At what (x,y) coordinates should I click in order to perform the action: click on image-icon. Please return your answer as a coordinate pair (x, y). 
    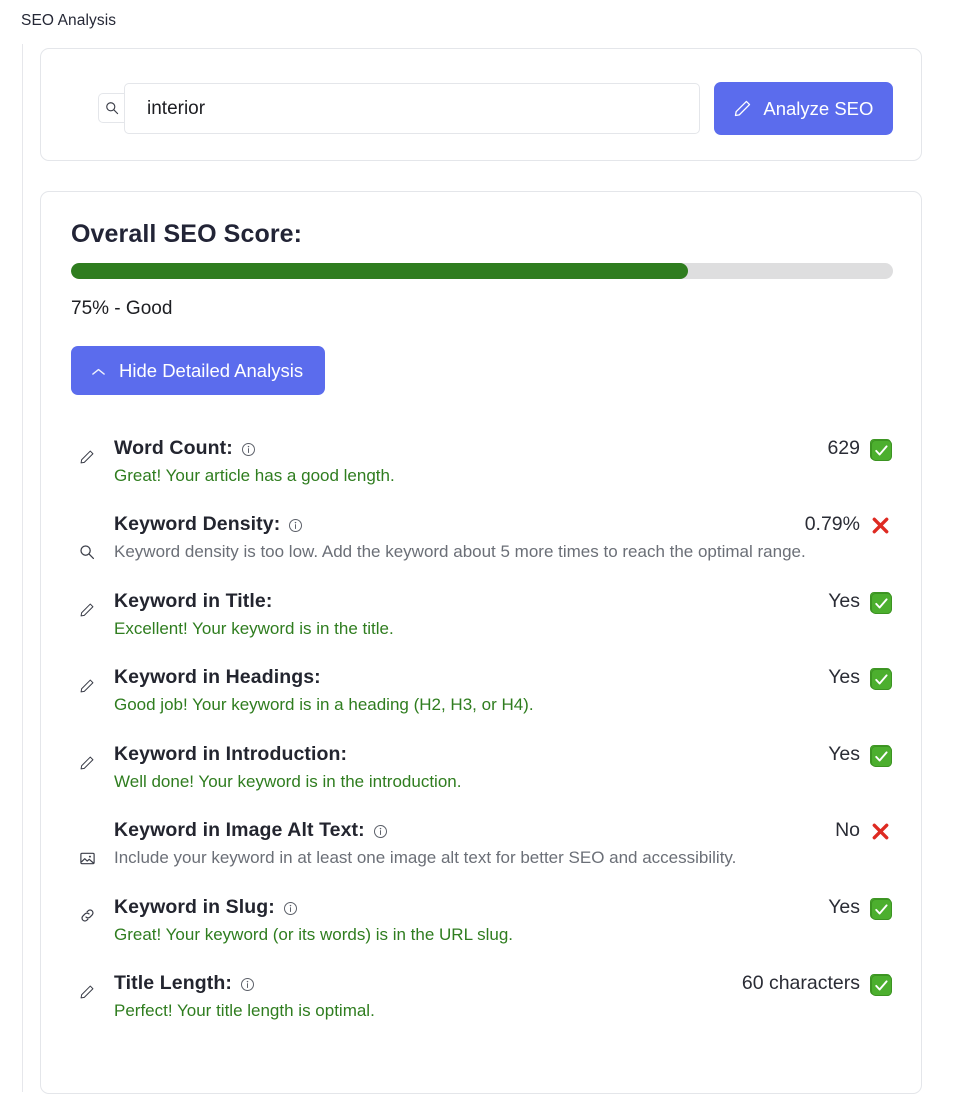
    Looking at the image, I should click on (87, 858).